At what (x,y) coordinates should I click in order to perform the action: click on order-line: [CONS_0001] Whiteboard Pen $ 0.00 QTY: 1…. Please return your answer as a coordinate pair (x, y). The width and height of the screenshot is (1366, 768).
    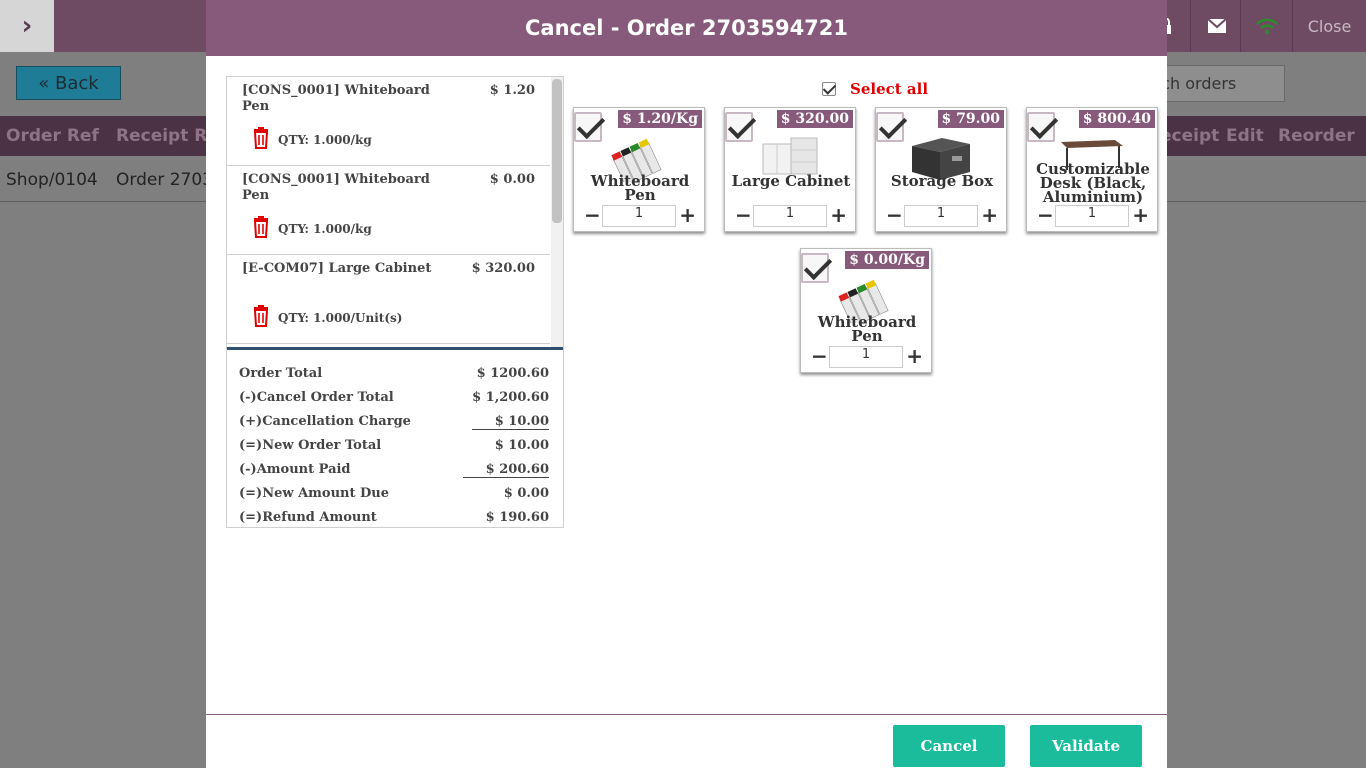
    Looking at the image, I should click on (388, 210).